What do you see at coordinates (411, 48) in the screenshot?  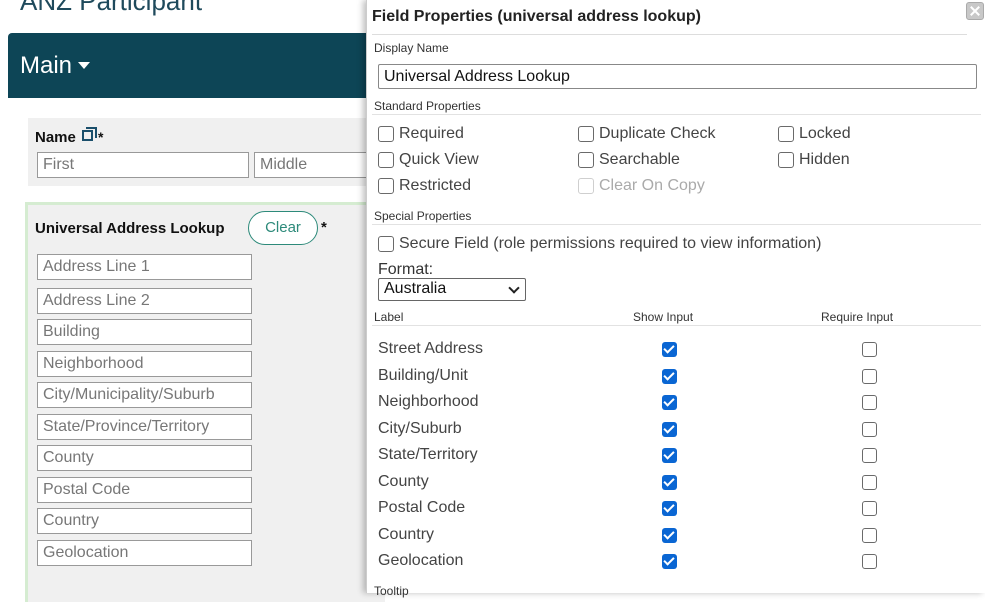 I see `display-name-label: Display Name` at bounding box center [411, 48].